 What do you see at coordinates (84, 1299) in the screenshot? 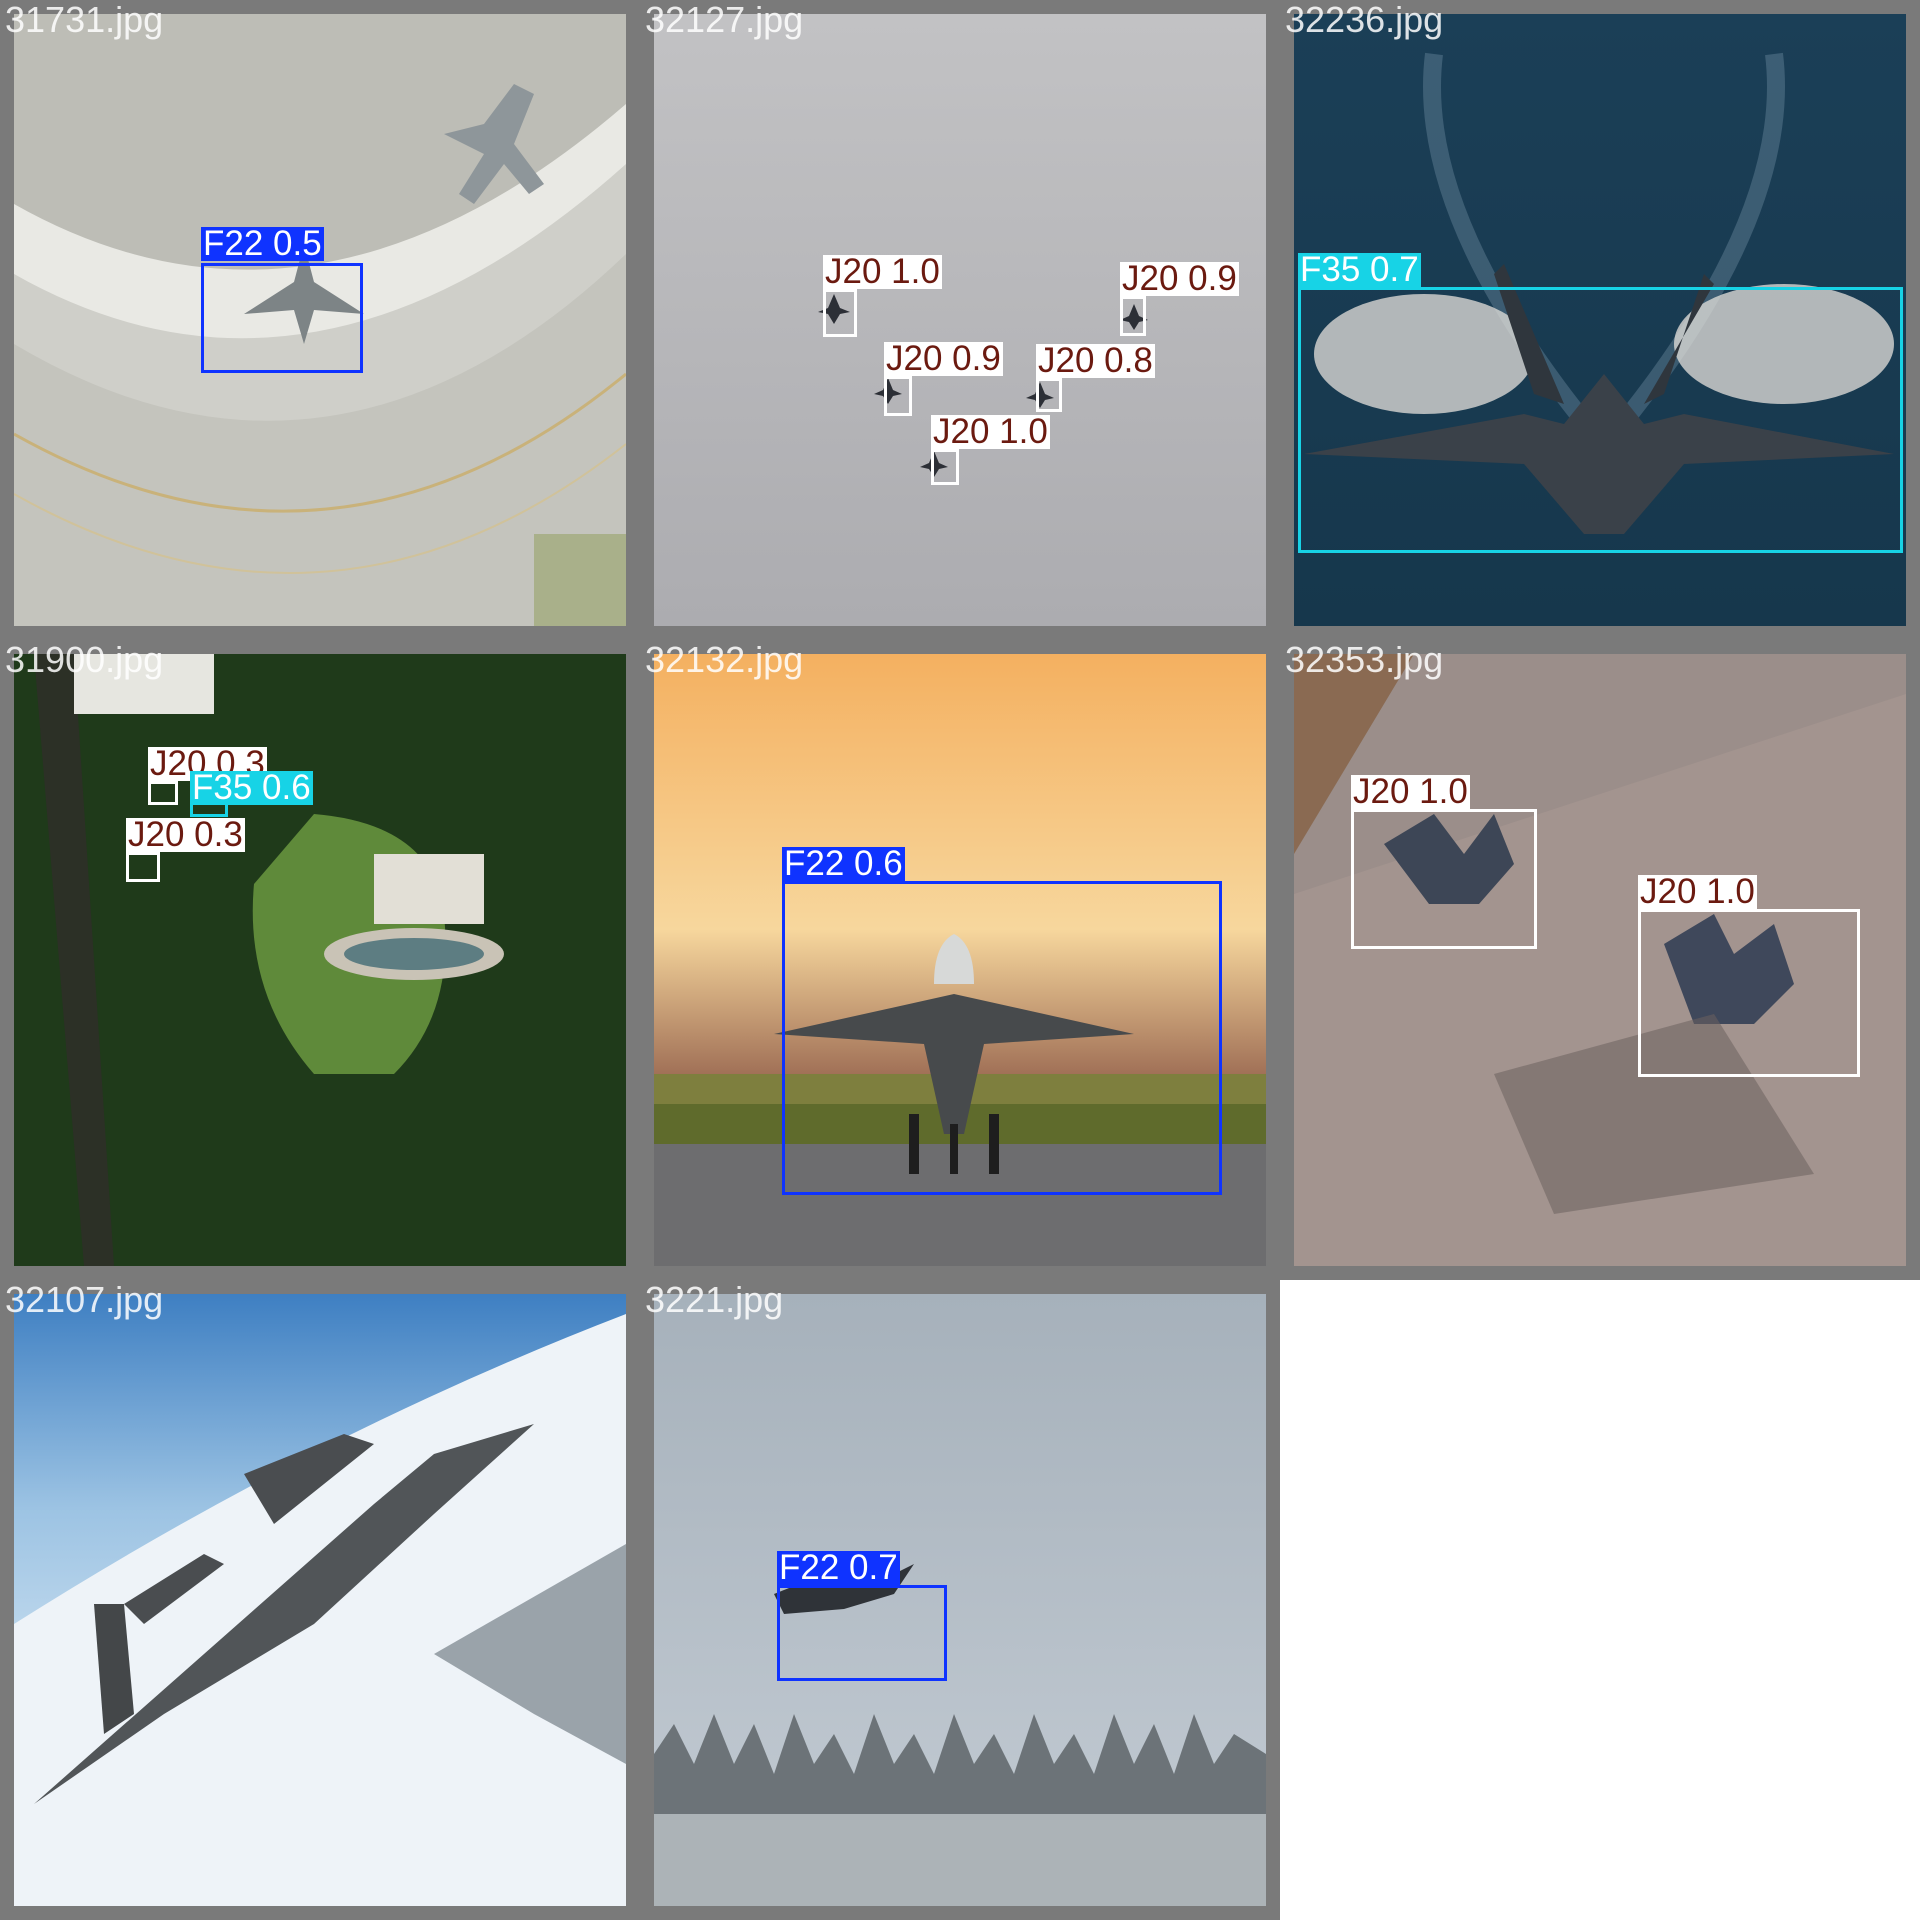
I see `tile-filename: 32107.jpg` at bounding box center [84, 1299].